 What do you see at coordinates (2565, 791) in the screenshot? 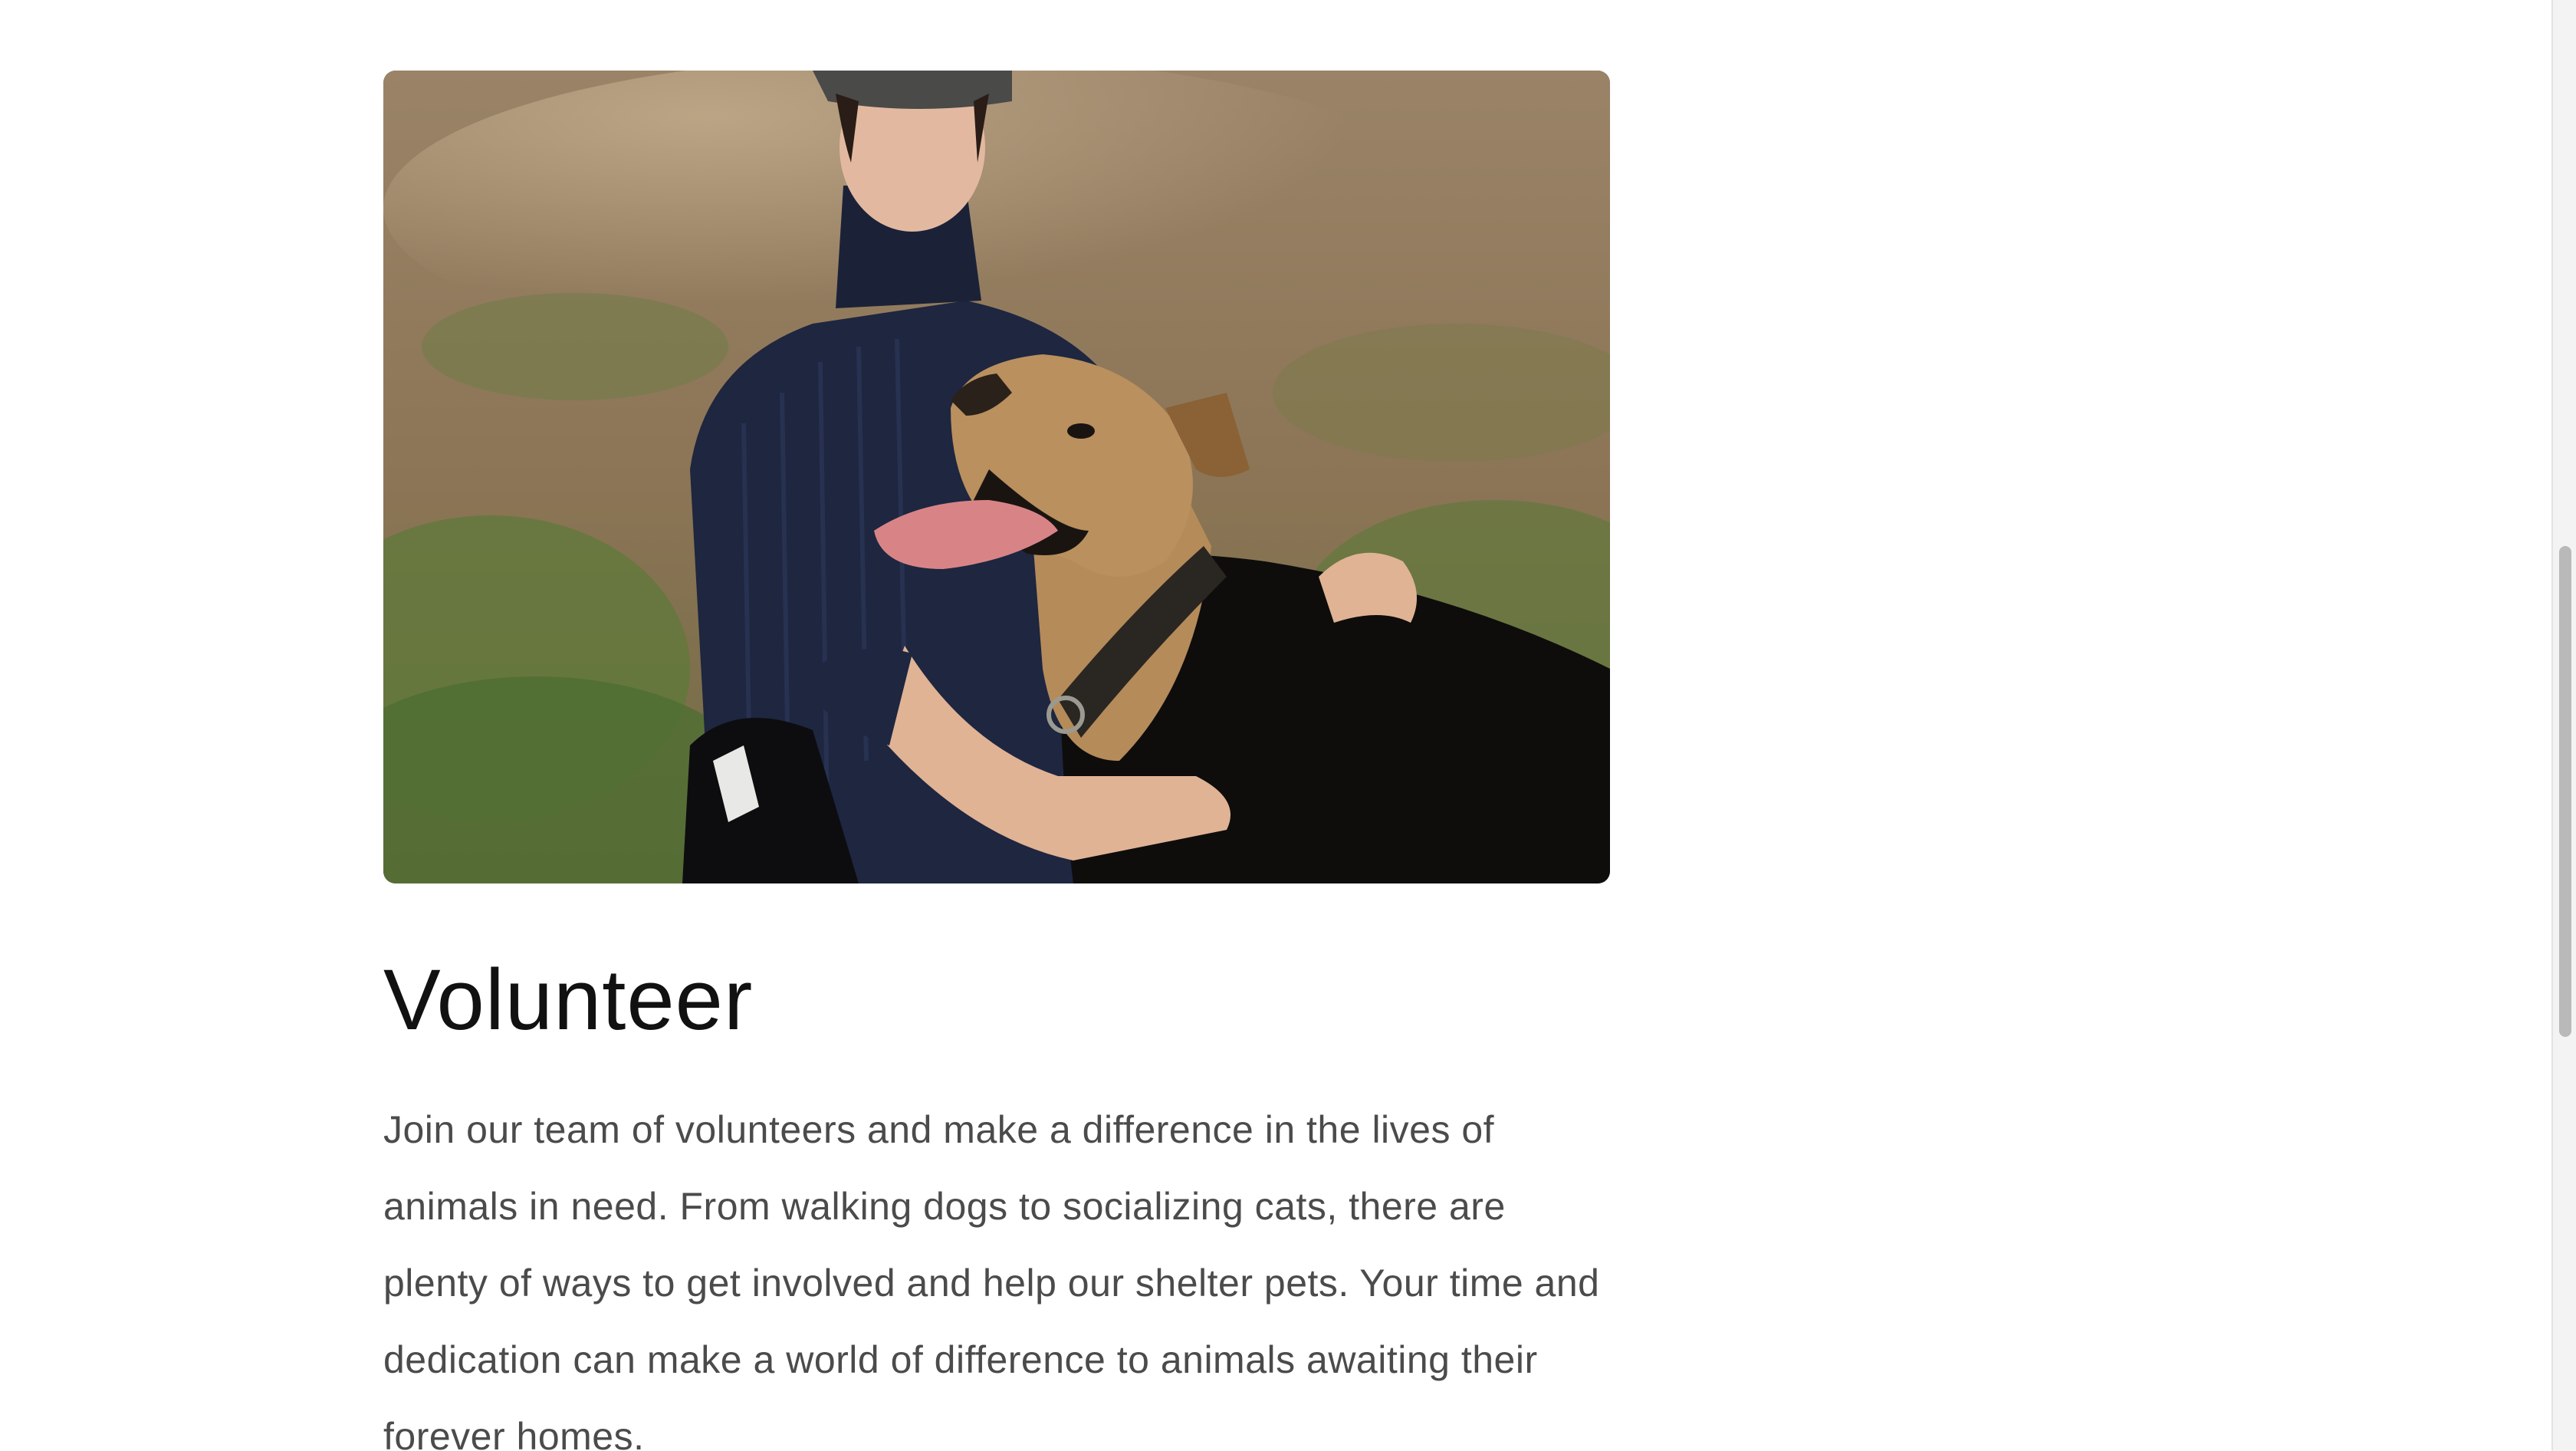
I see `scrollbar-thumb` at bounding box center [2565, 791].